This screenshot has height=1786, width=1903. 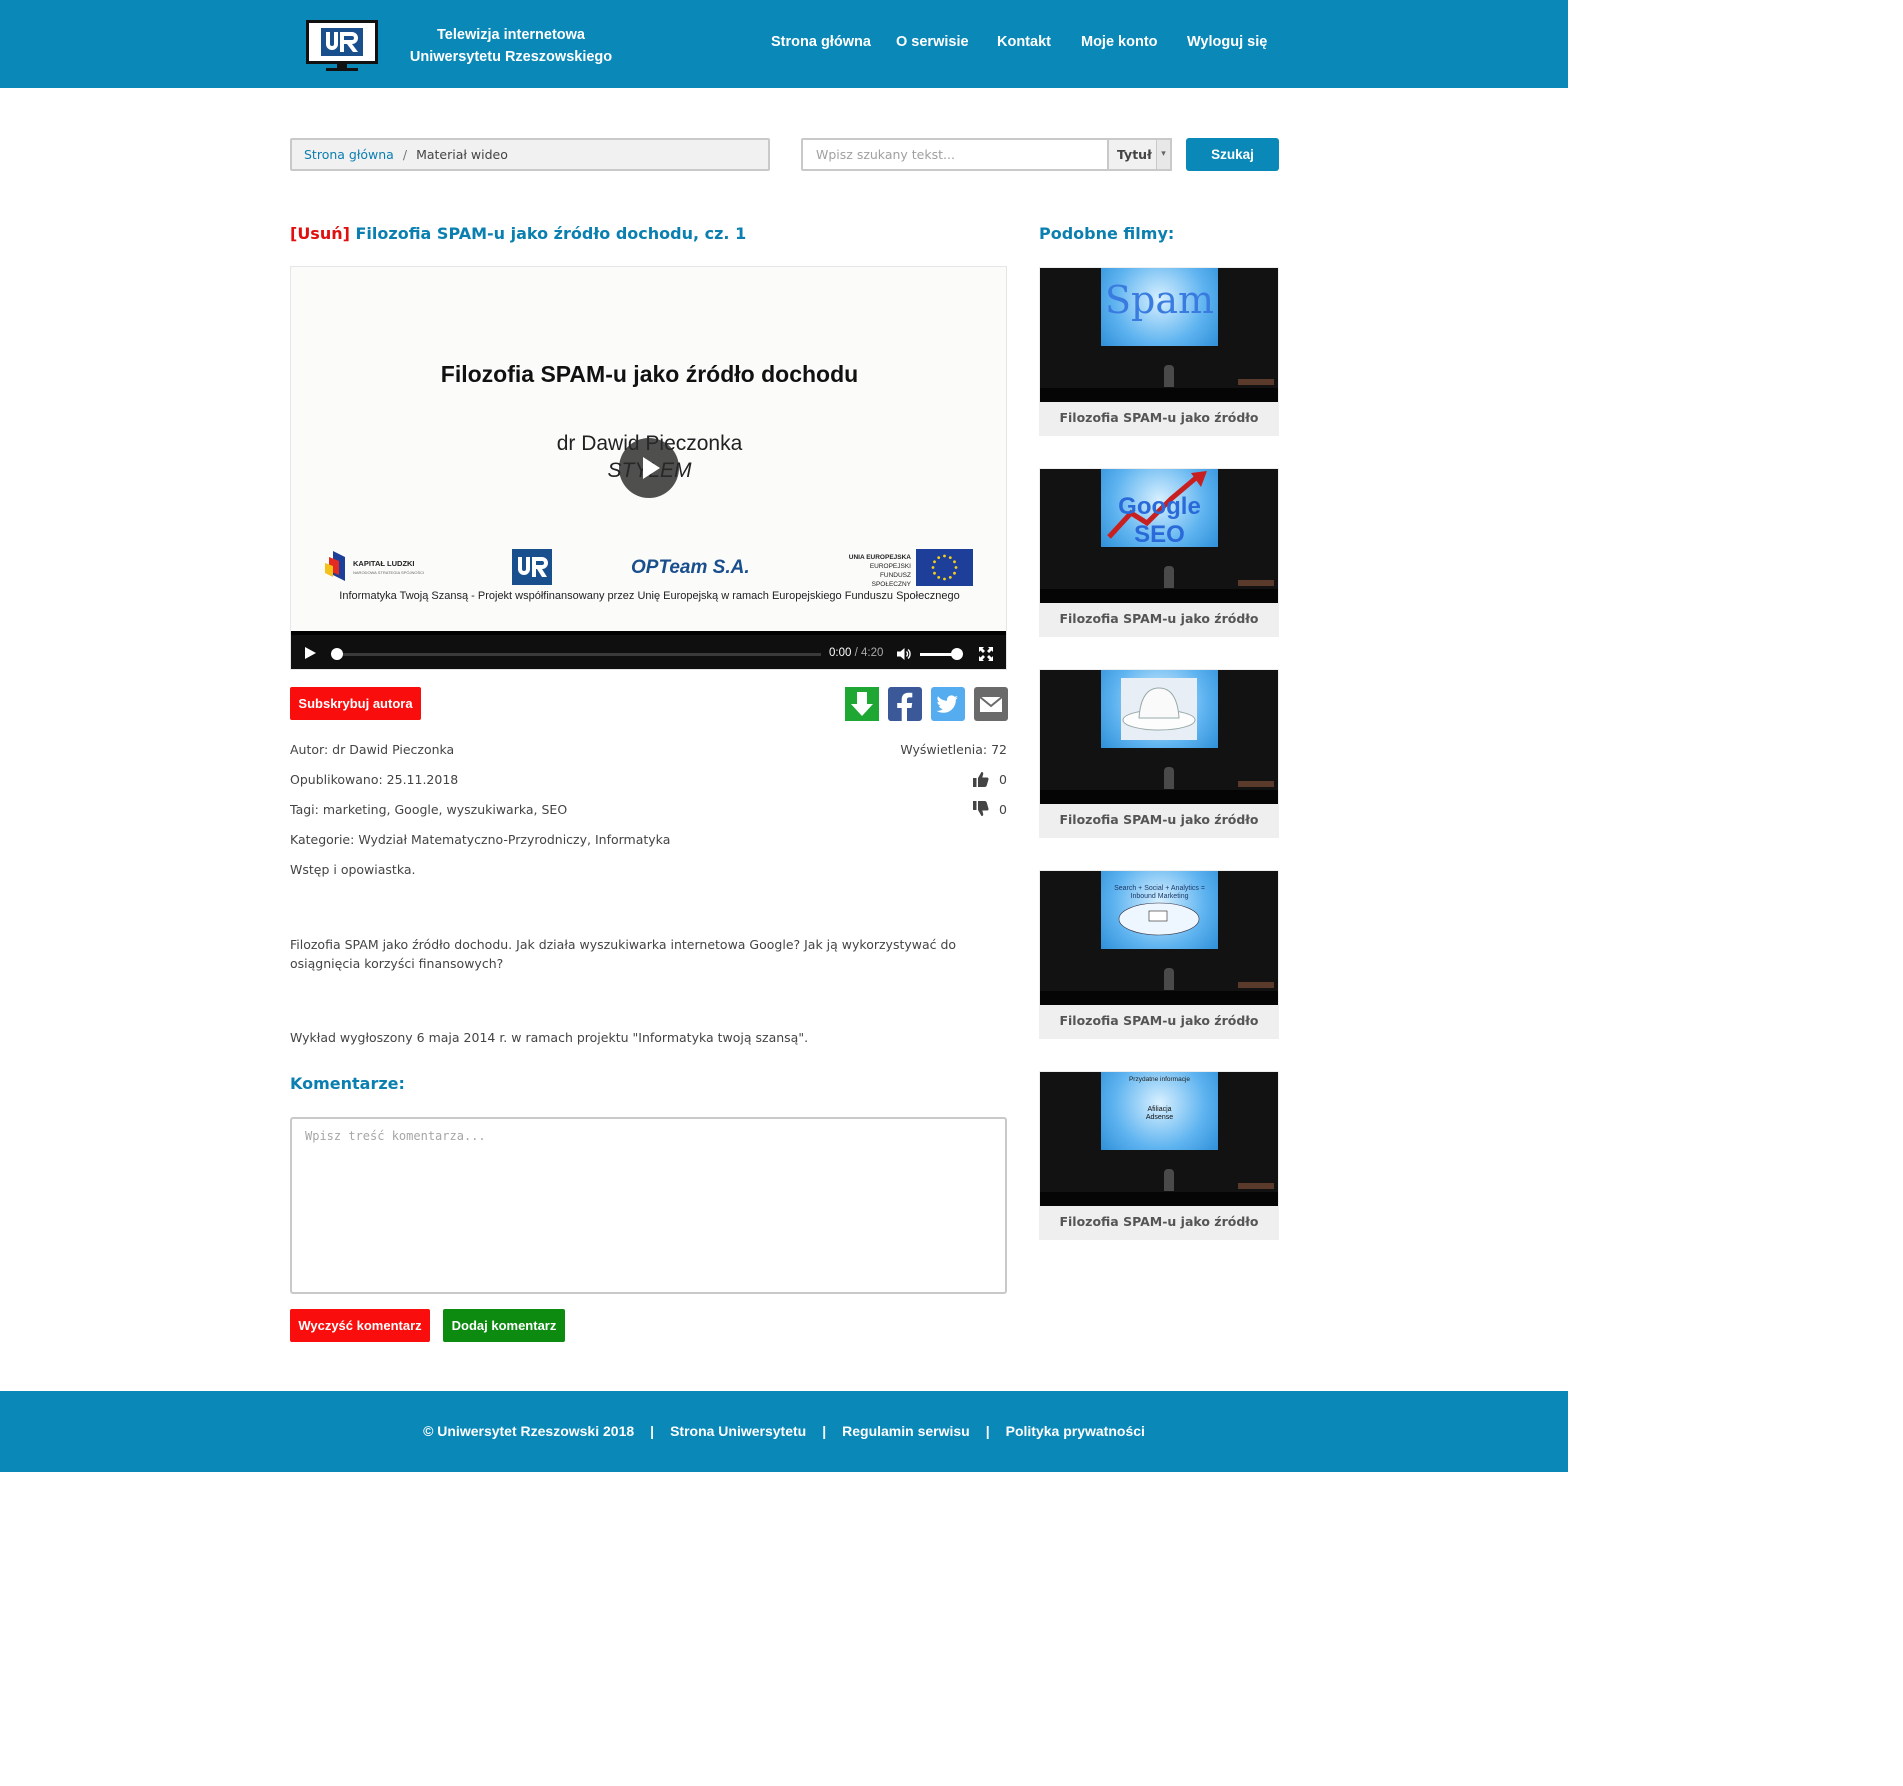 I want to click on play-overlay-icon, so click(x=649, y=468).